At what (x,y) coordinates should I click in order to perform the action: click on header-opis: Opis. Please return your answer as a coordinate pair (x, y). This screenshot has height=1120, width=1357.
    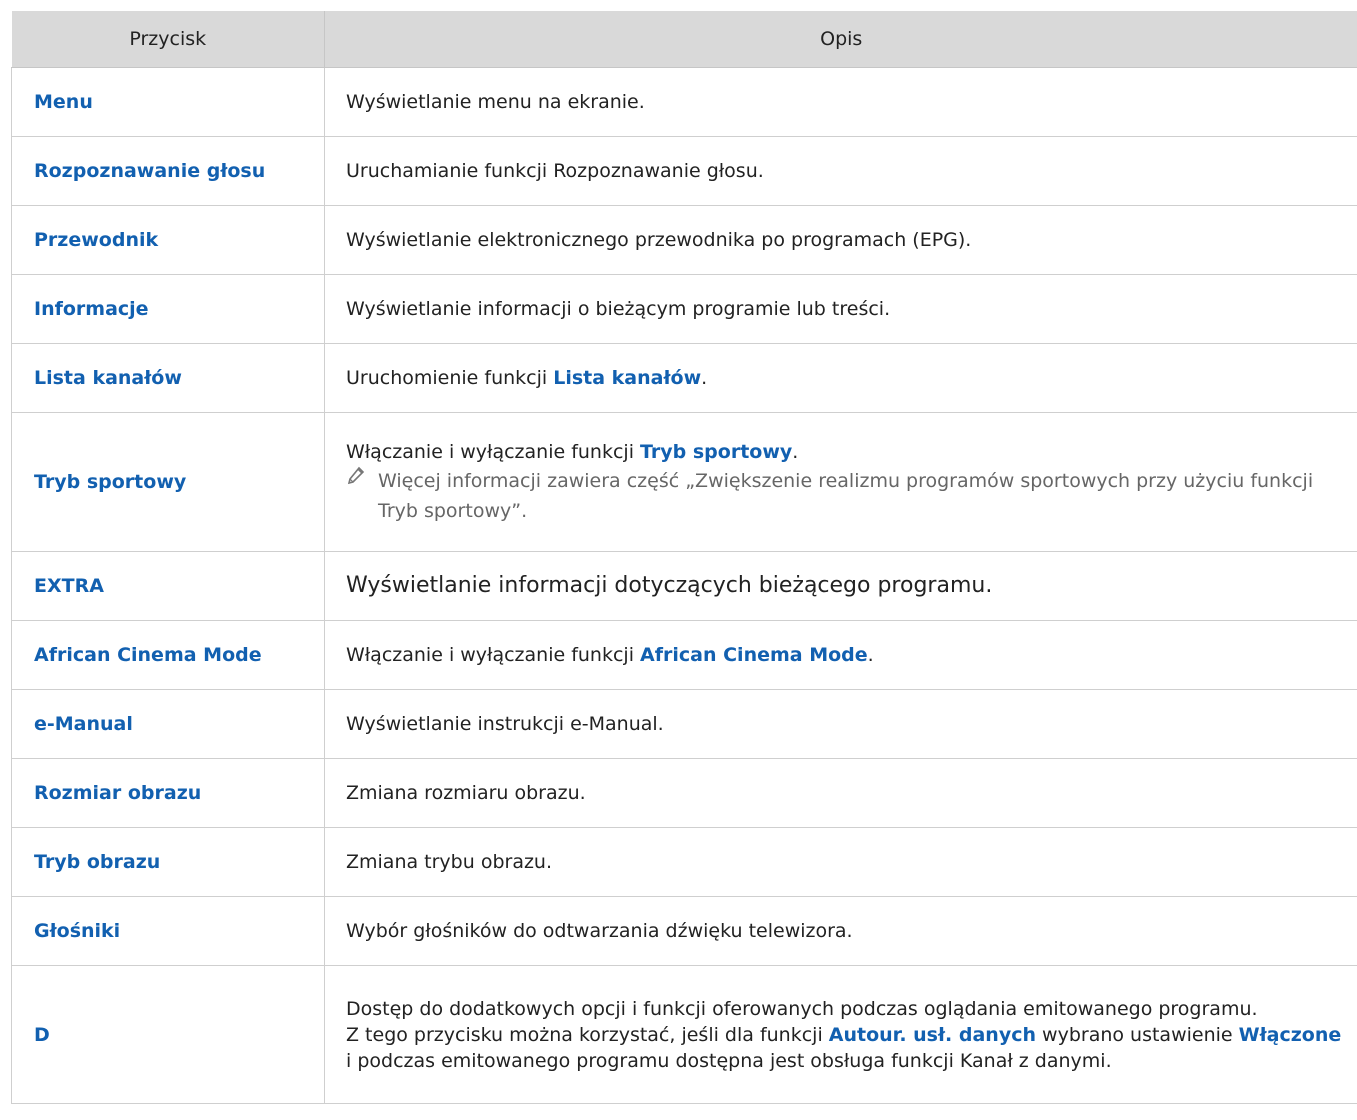
    Looking at the image, I should click on (840, 39).